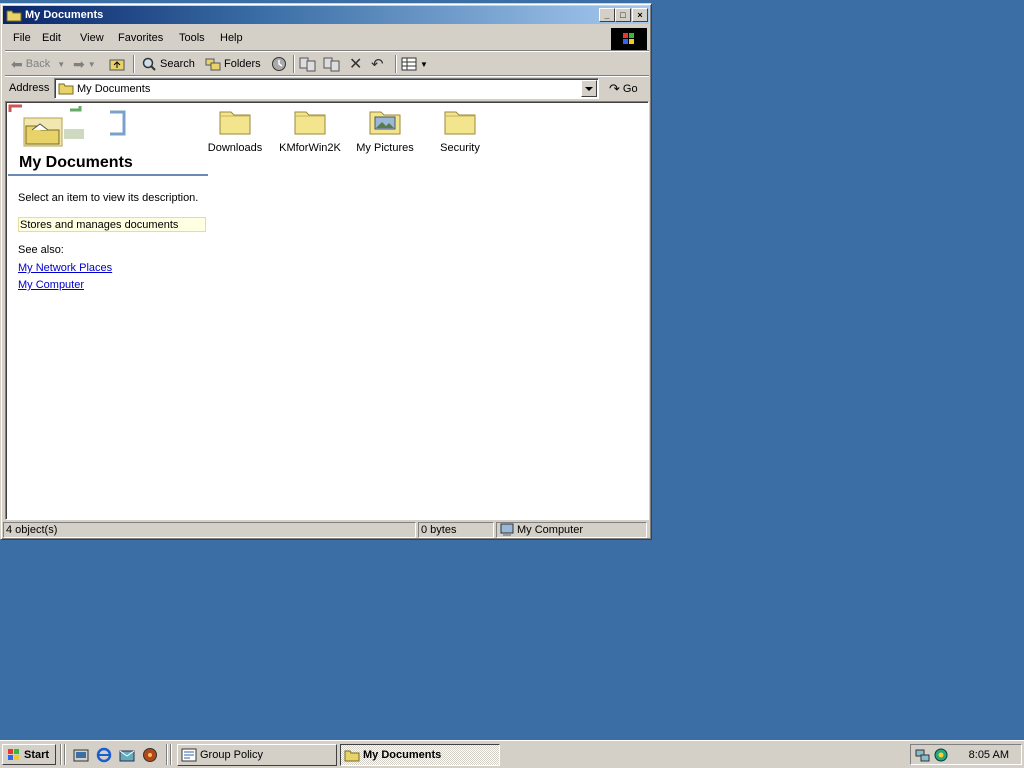 This screenshot has width=1024, height=768. I want to click on undo-button: ↶, so click(377, 64).